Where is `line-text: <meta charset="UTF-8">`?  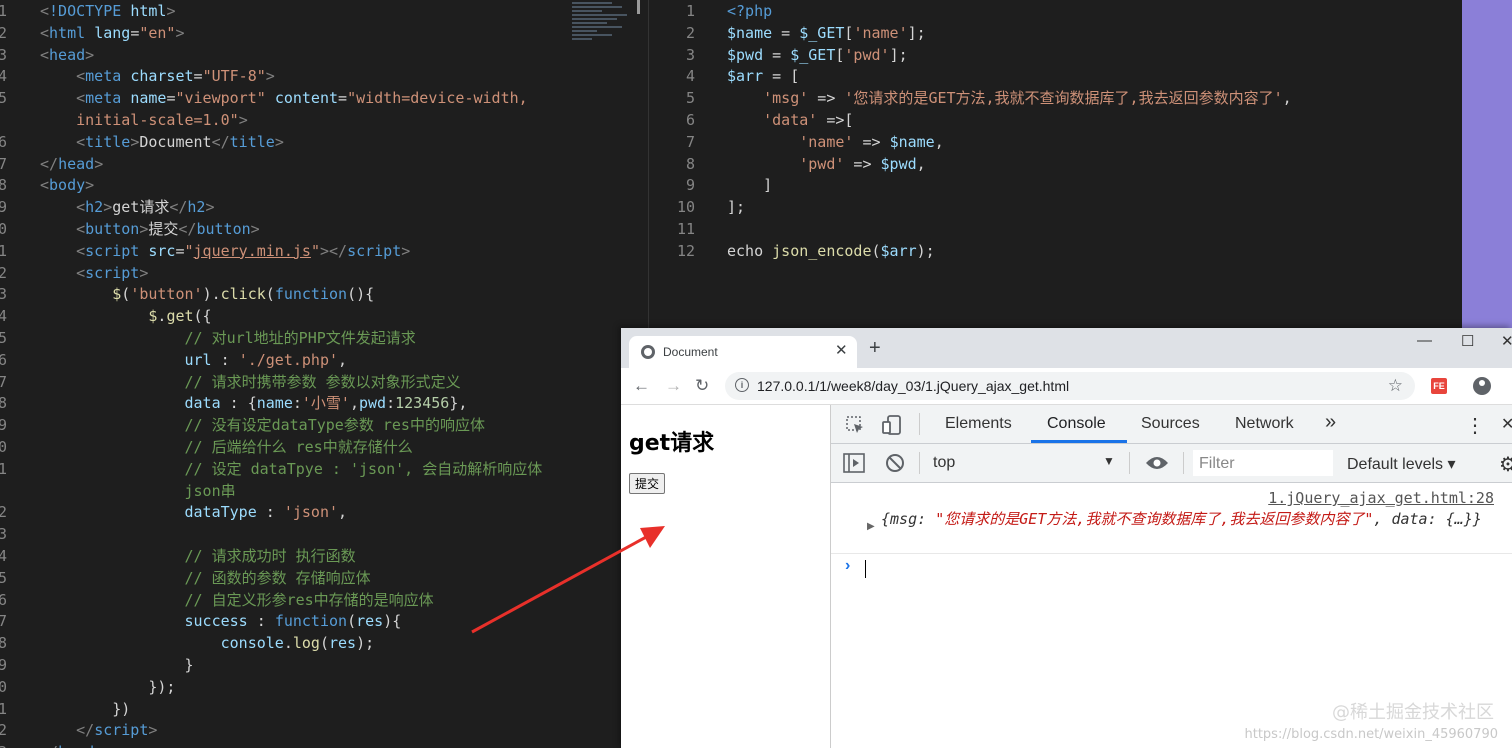
line-text: <meta charset="UTF-8"> is located at coordinates (175, 76).